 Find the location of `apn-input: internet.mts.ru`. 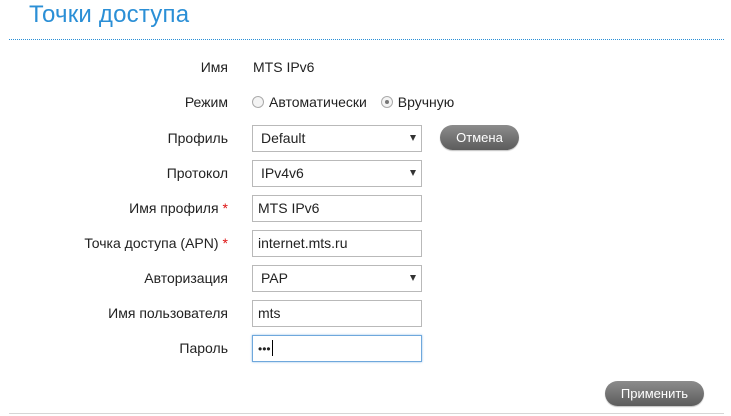

apn-input: internet.mts.ru is located at coordinates (337, 243).